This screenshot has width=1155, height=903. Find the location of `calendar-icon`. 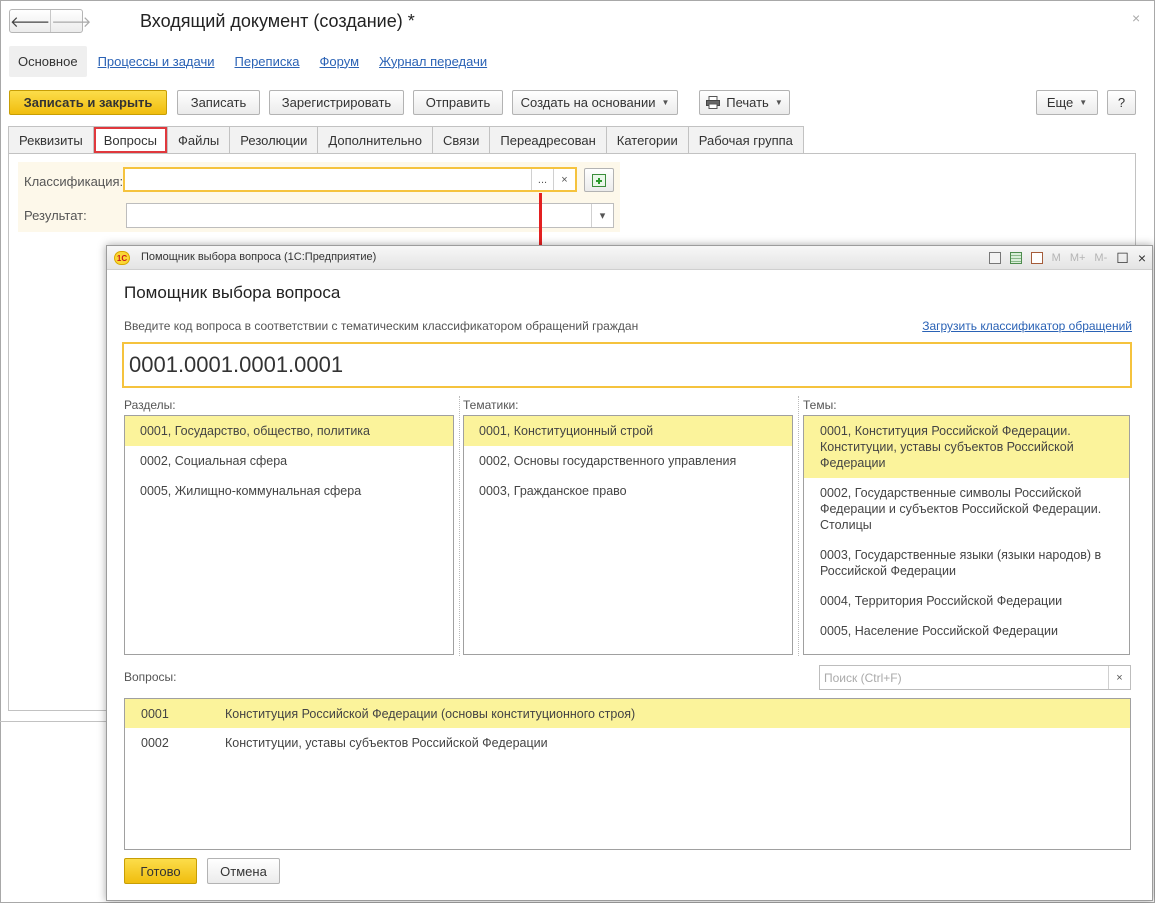

calendar-icon is located at coordinates (1036, 258).